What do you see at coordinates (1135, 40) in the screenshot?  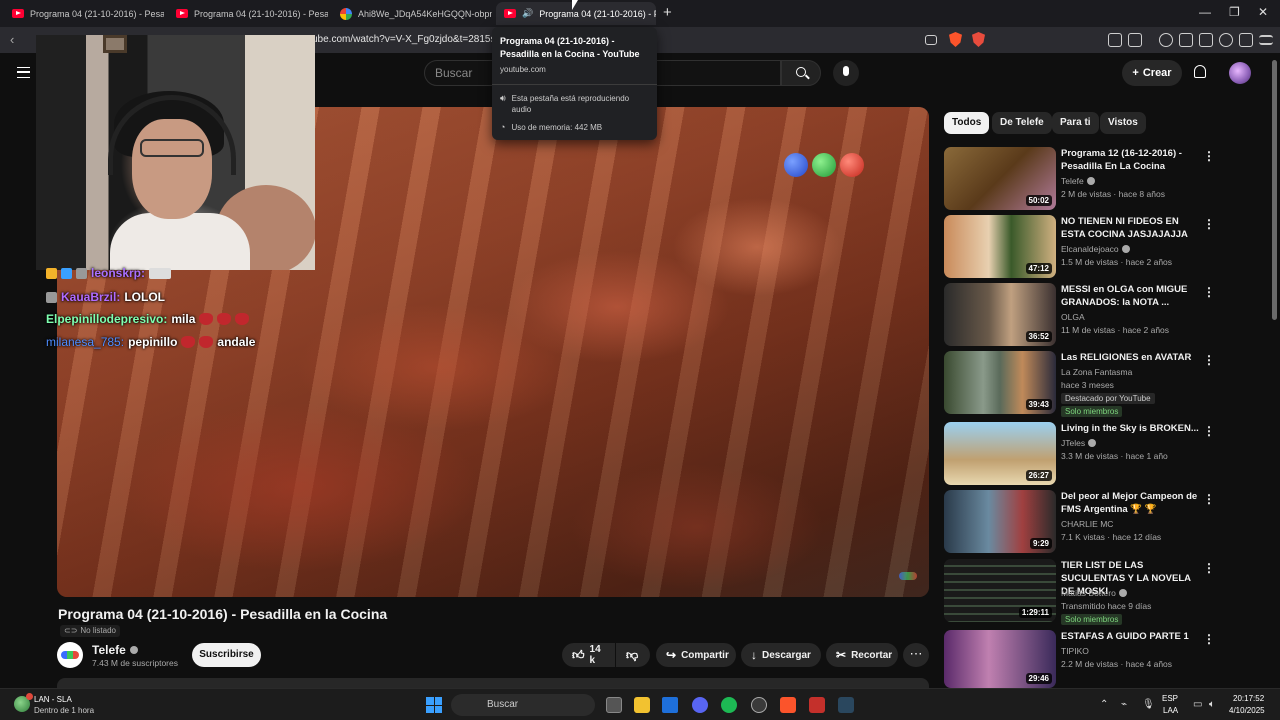 I see `screenshot-icon` at bounding box center [1135, 40].